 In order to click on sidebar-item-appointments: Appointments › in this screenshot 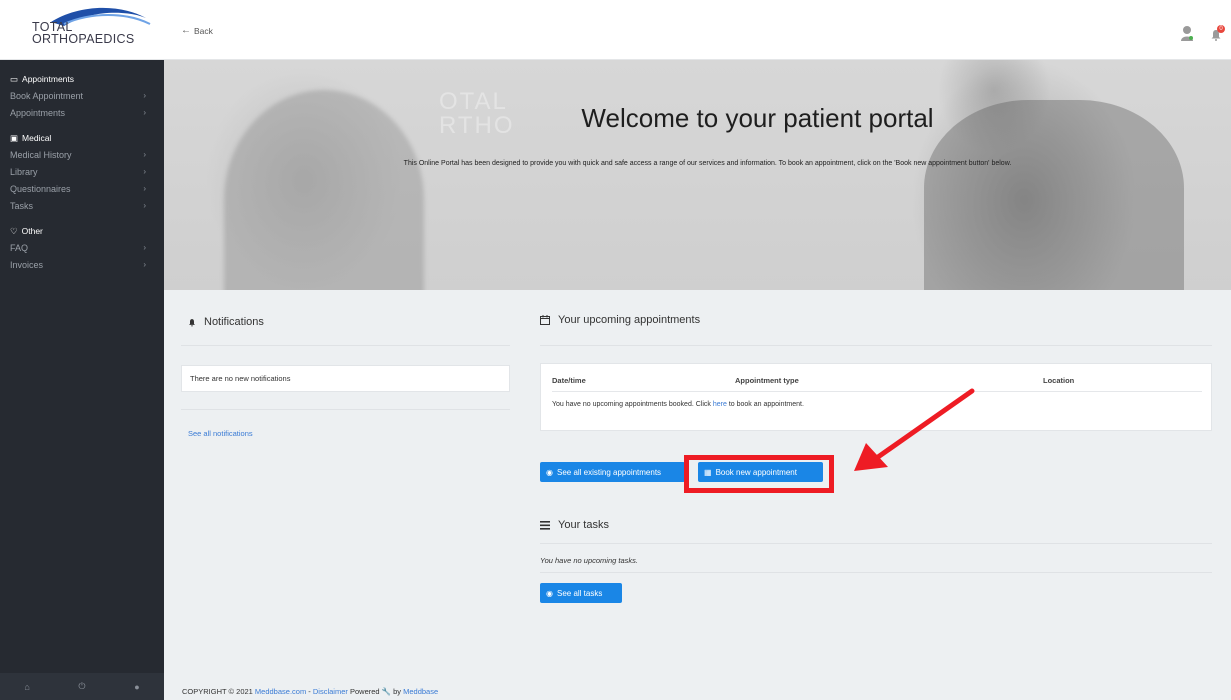, I will do `click(87, 112)`.